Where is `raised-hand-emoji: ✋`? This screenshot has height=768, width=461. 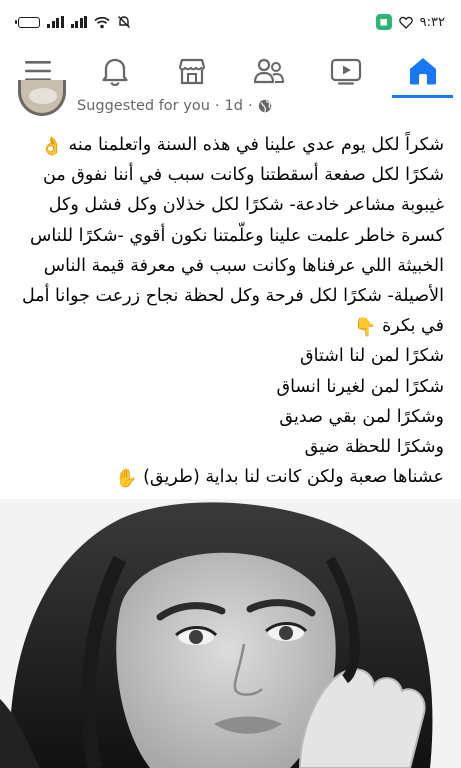 raised-hand-emoji: ✋ is located at coordinates (126, 479).